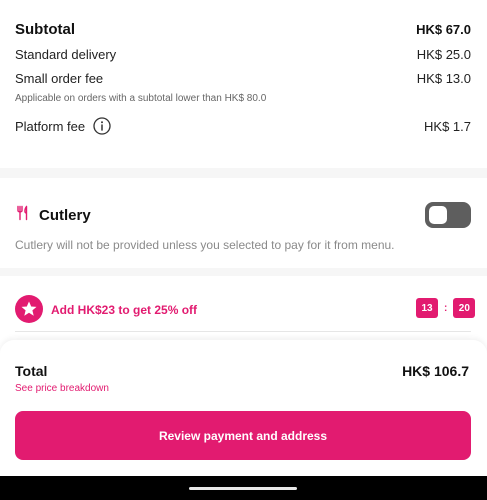 This screenshot has width=487, height=500. What do you see at coordinates (124, 310) in the screenshot?
I see `promo-text: Add HK$23 to get 25% off` at bounding box center [124, 310].